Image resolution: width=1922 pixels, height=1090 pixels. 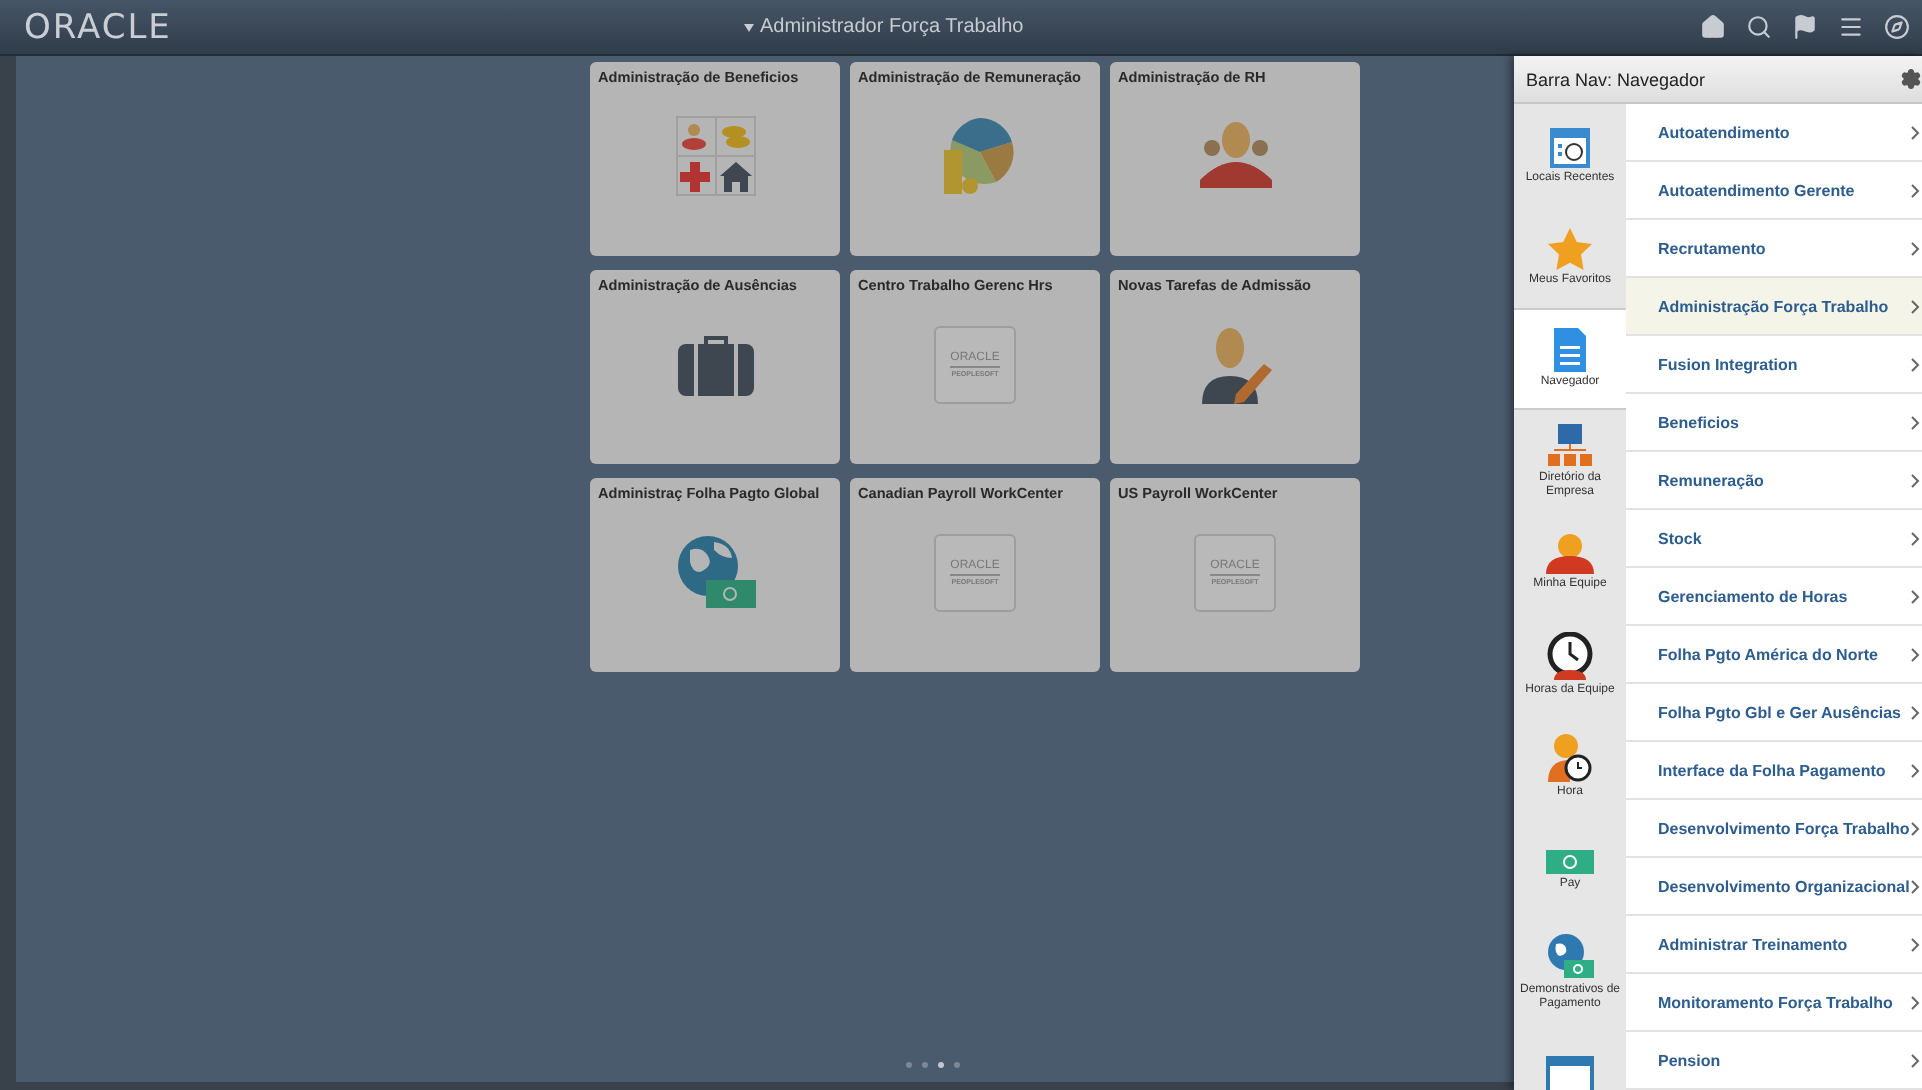 I want to click on nav-item: Autoatendimento Gerente, so click(x=1774, y=191).